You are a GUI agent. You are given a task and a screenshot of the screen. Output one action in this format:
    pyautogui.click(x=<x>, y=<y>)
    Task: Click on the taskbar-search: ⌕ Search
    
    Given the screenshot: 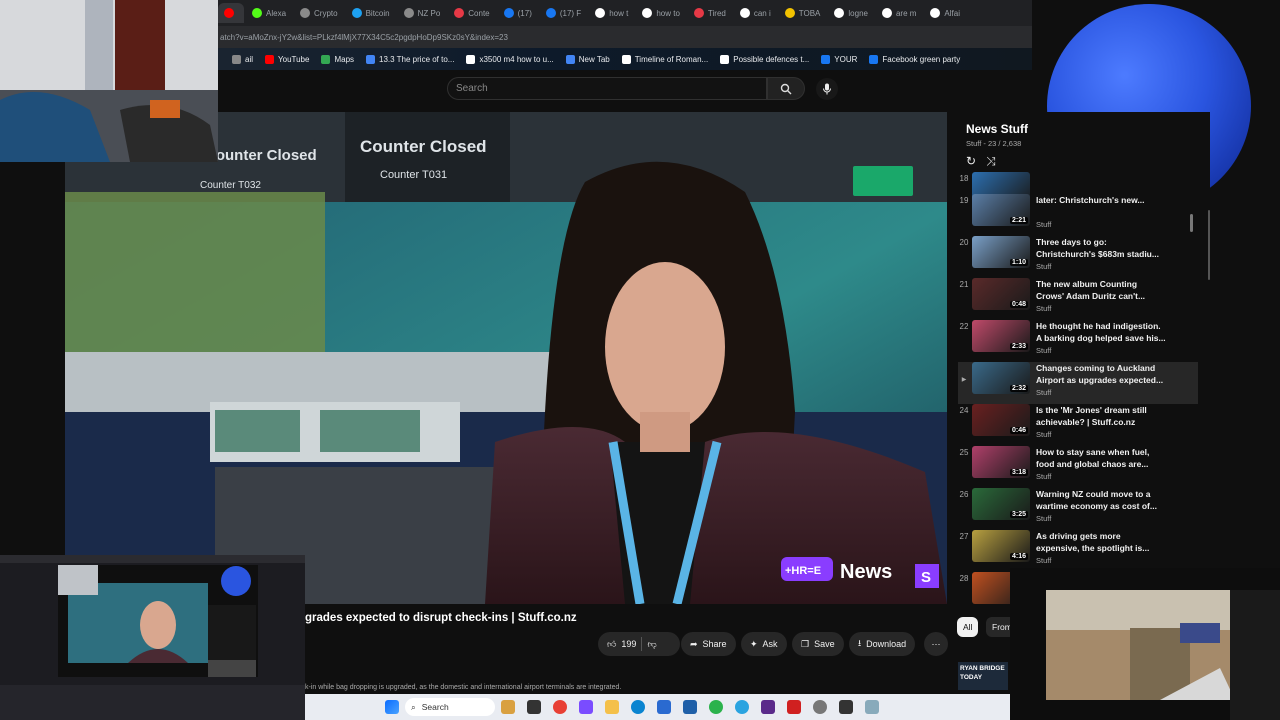 What is the action you would take?
    pyautogui.click(x=450, y=707)
    